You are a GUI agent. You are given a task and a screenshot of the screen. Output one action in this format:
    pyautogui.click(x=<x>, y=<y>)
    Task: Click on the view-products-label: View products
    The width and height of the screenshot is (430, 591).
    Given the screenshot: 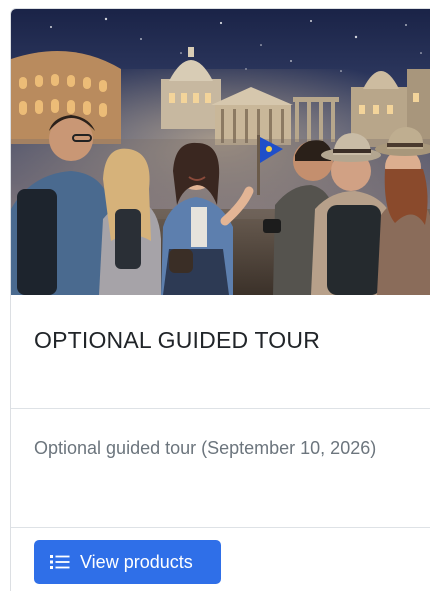 What is the action you would take?
    pyautogui.click(x=136, y=561)
    